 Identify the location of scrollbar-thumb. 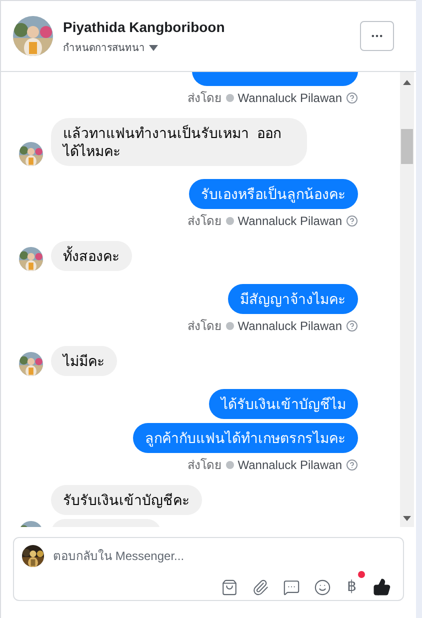
(407, 146).